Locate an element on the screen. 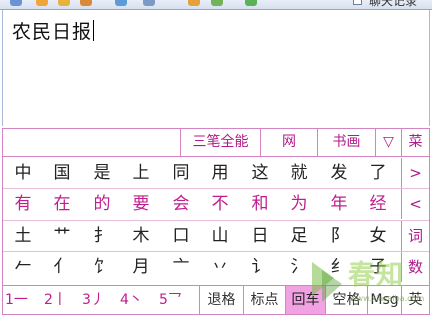 The image size is (432, 315). input-mode-button: 三笔全能 is located at coordinates (220, 142).